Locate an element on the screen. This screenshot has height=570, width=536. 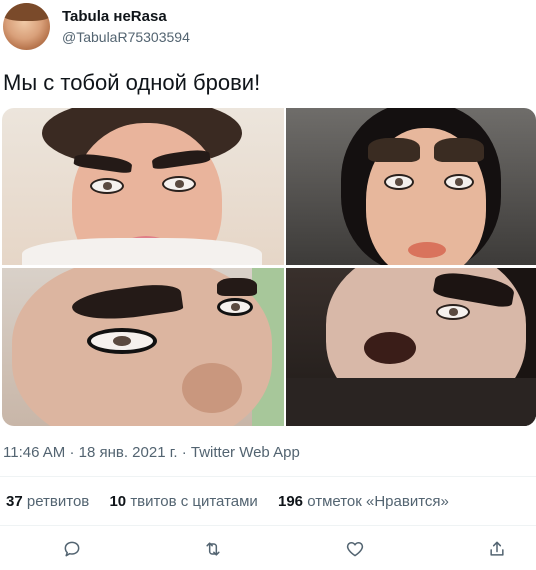
avatar is located at coordinates (26, 26).